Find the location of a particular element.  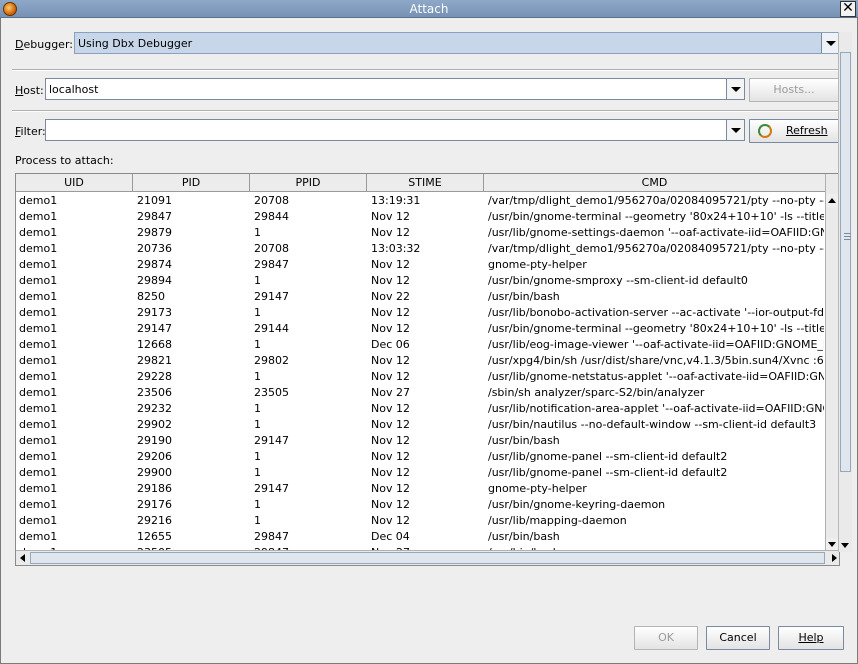

table-cell-pid: 29900 is located at coordinates (154, 472).